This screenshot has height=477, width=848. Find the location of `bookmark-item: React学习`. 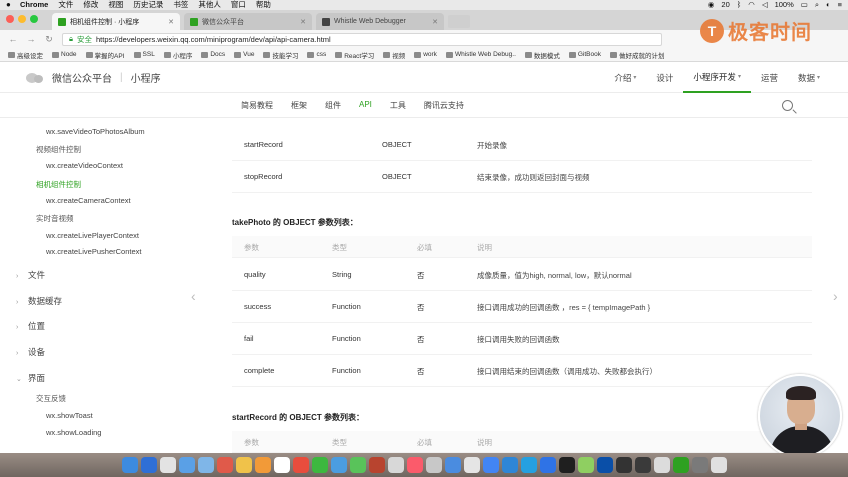

bookmark-item: React学习 is located at coordinates (354, 55).